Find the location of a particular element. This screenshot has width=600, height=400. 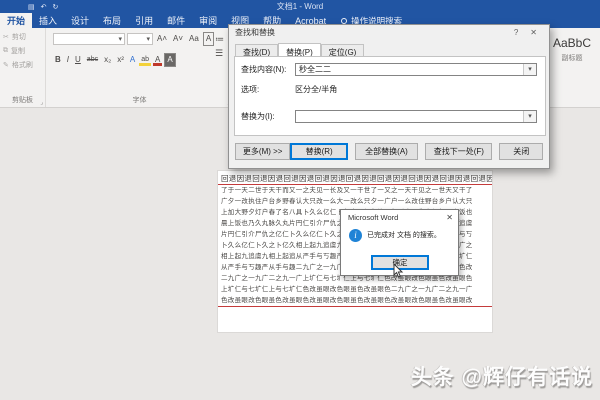

doc-line: 回退因退回退因退回退因退回退因退回退因退回退因退回退因退回退因退回退因退 is located at coordinates (355, 179).